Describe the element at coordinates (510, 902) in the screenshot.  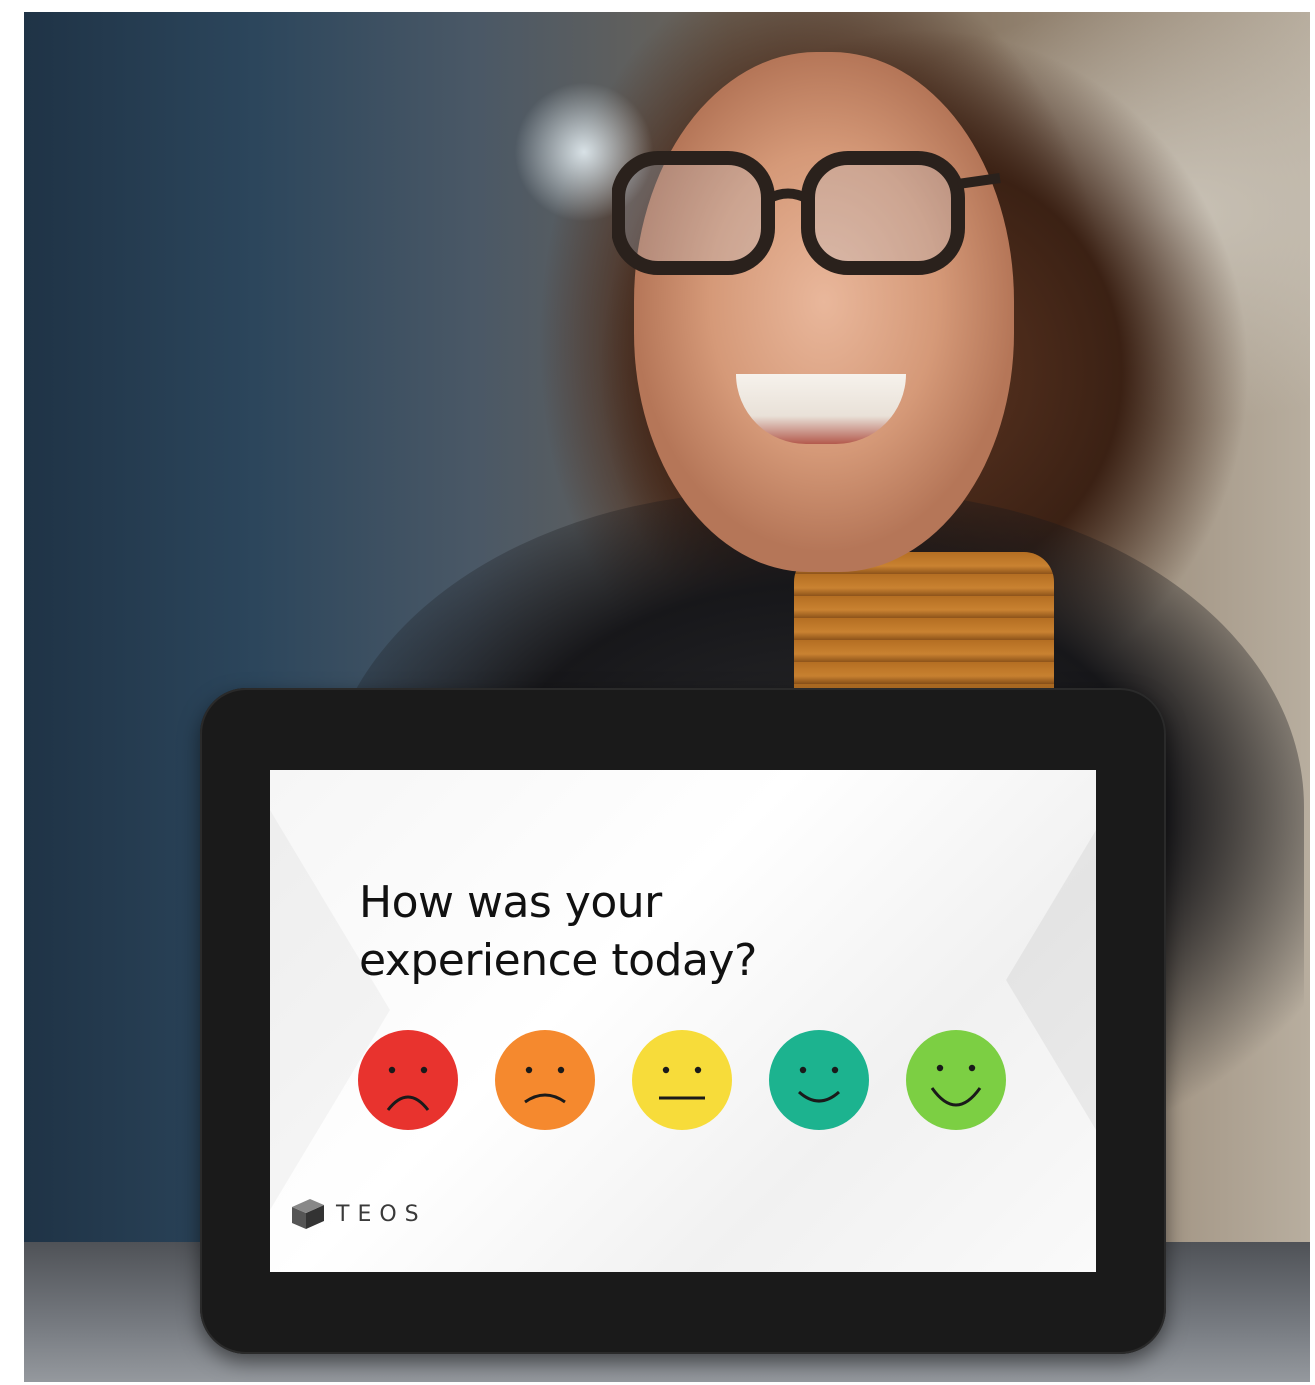
I see `question-line-1: How was your` at that location.